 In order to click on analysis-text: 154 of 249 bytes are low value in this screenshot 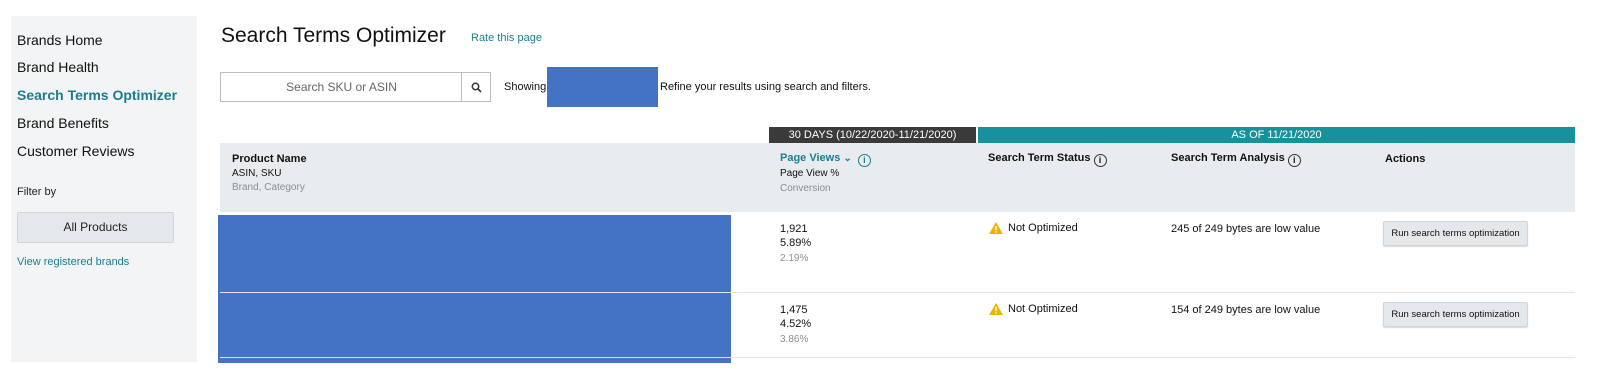, I will do `click(1246, 310)`.